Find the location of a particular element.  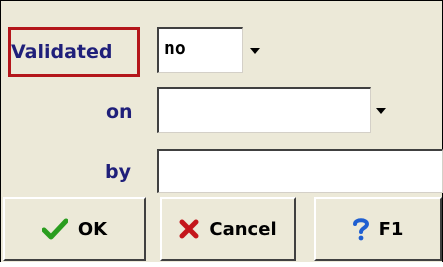

validated-select-value: no is located at coordinates (175, 48).